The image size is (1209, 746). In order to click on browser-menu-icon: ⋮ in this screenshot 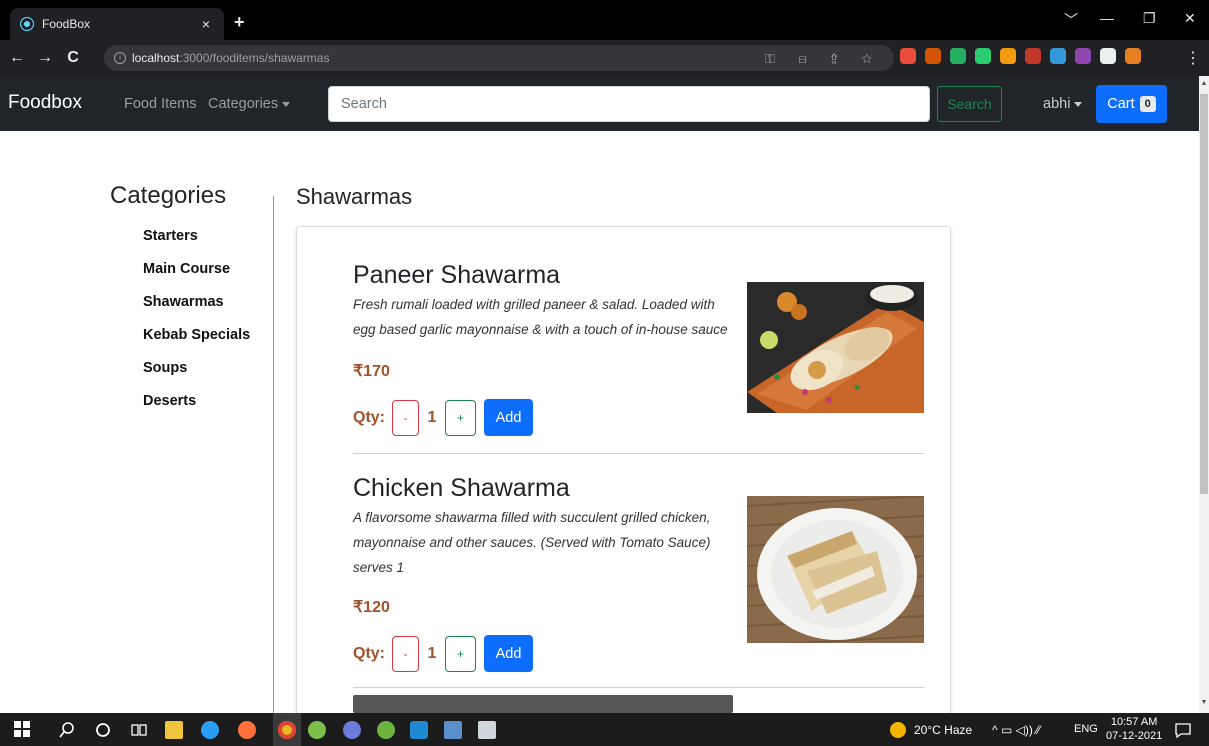, I will do `click(1193, 58)`.